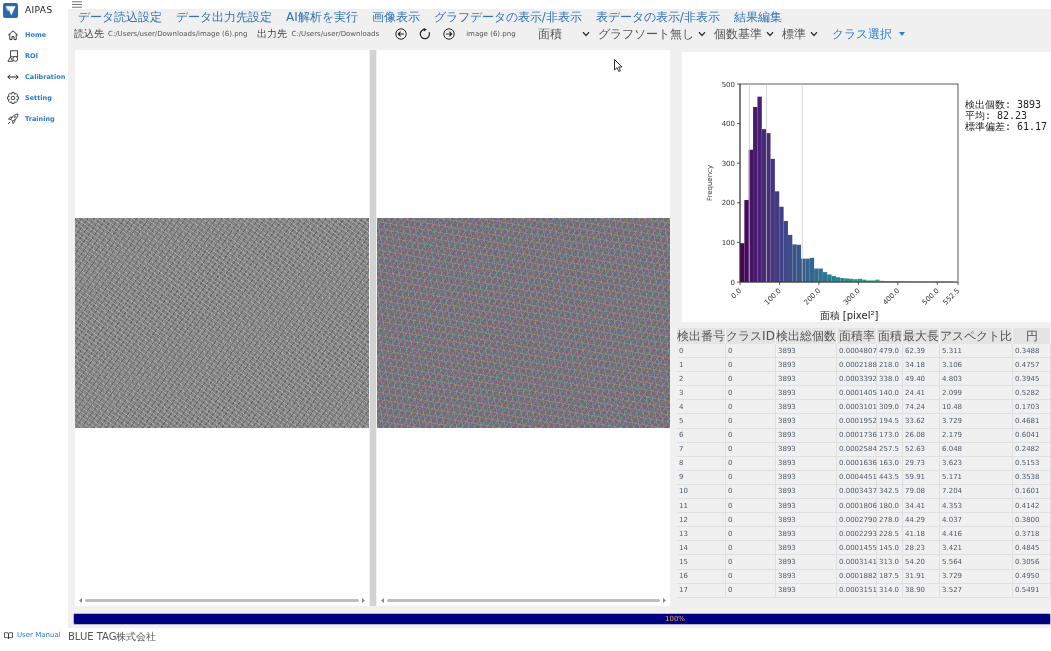 This screenshot has width=1051, height=651. What do you see at coordinates (857, 336) in the screenshot?
I see `column-header: 面積率` at bounding box center [857, 336].